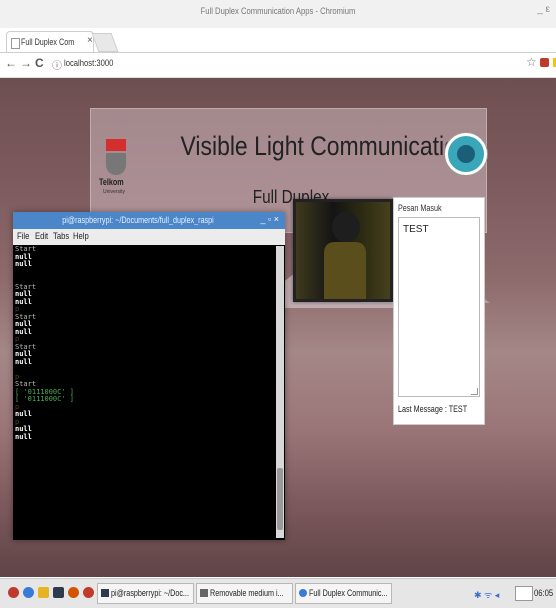 The image size is (556, 608). Describe the element at coordinates (439, 307) in the screenshot. I see `message-textarea: TEST` at that location.